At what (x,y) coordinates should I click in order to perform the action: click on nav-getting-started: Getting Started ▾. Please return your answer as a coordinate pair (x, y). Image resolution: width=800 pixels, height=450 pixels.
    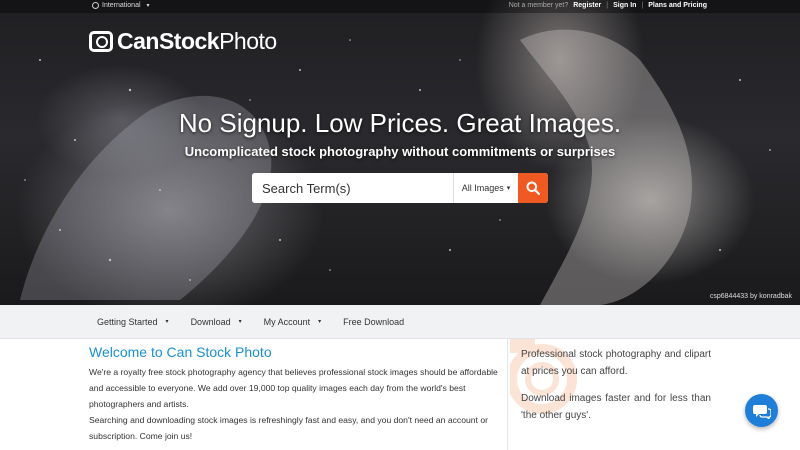
    Looking at the image, I should click on (133, 322).